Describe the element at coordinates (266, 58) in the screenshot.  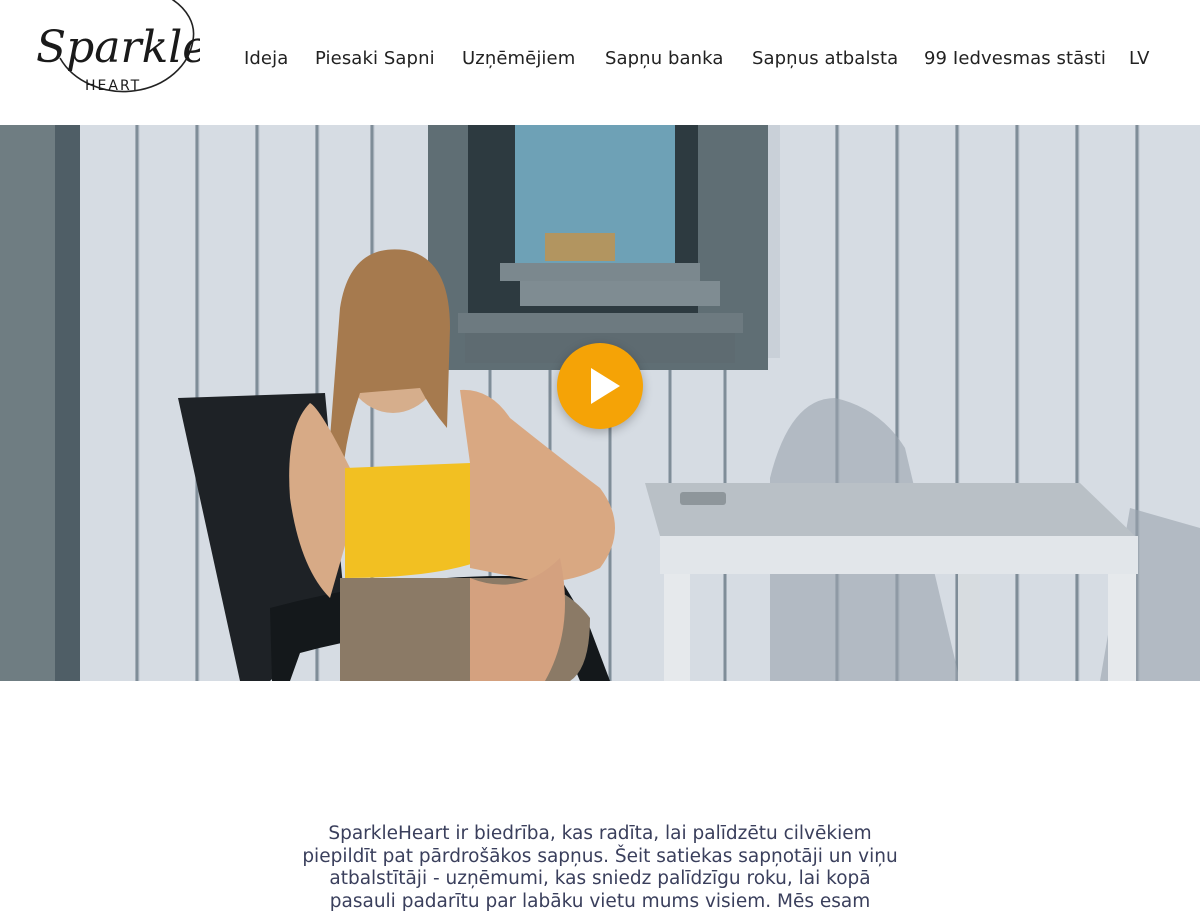
I see `nav-item-ideja: Ideja` at that location.